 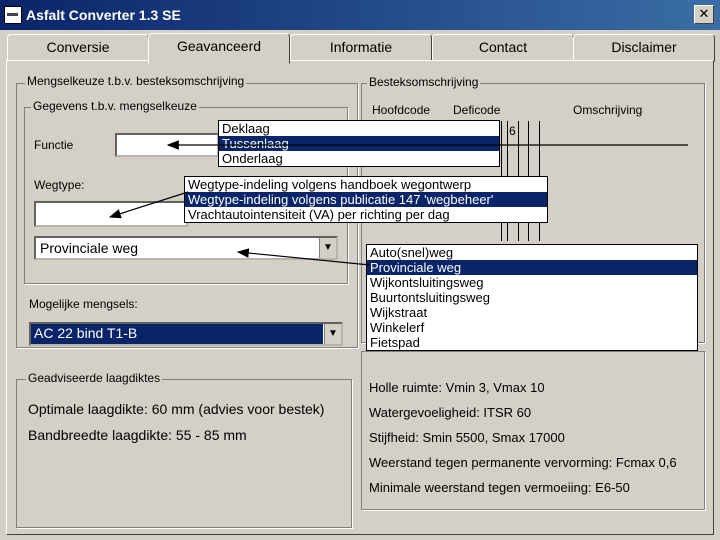 What do you see at coordinates (115, 106) in the screenshot?
I see `mix-data-group-title: Gegevens t.b.v. mengselkeuze` at bounding box center [115, 106].